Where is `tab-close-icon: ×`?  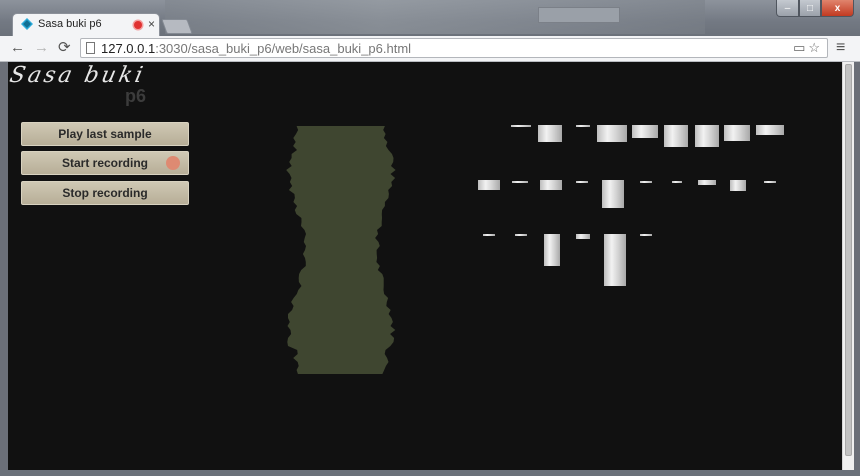
tab-close-icon: × is located at coordinates (151, 24).